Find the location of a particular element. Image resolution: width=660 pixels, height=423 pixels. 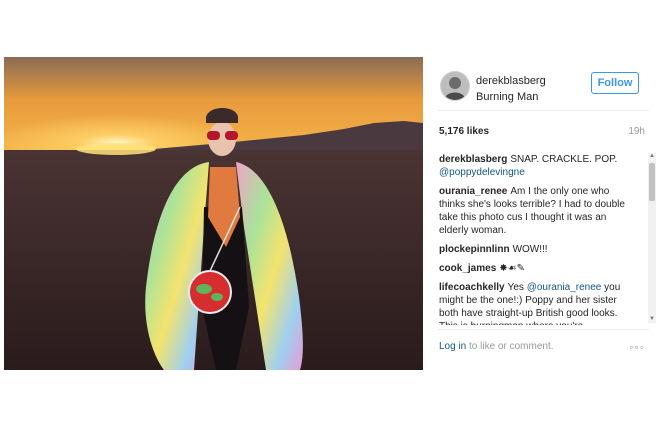

avatar is located at coordinates (455, 86).